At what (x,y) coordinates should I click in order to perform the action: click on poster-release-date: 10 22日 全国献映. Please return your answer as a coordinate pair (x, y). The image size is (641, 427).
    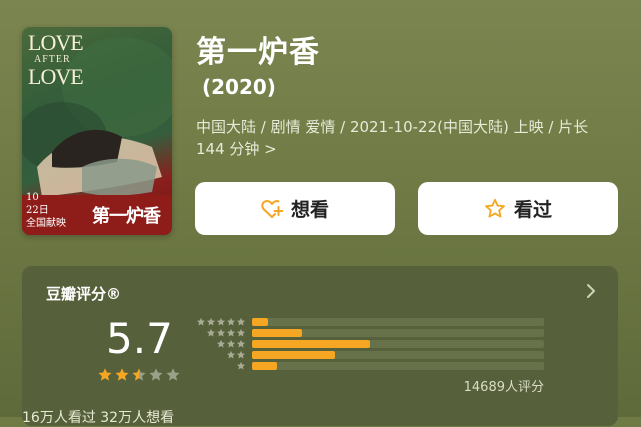
    Looking at the image, I should click on (48, 210).